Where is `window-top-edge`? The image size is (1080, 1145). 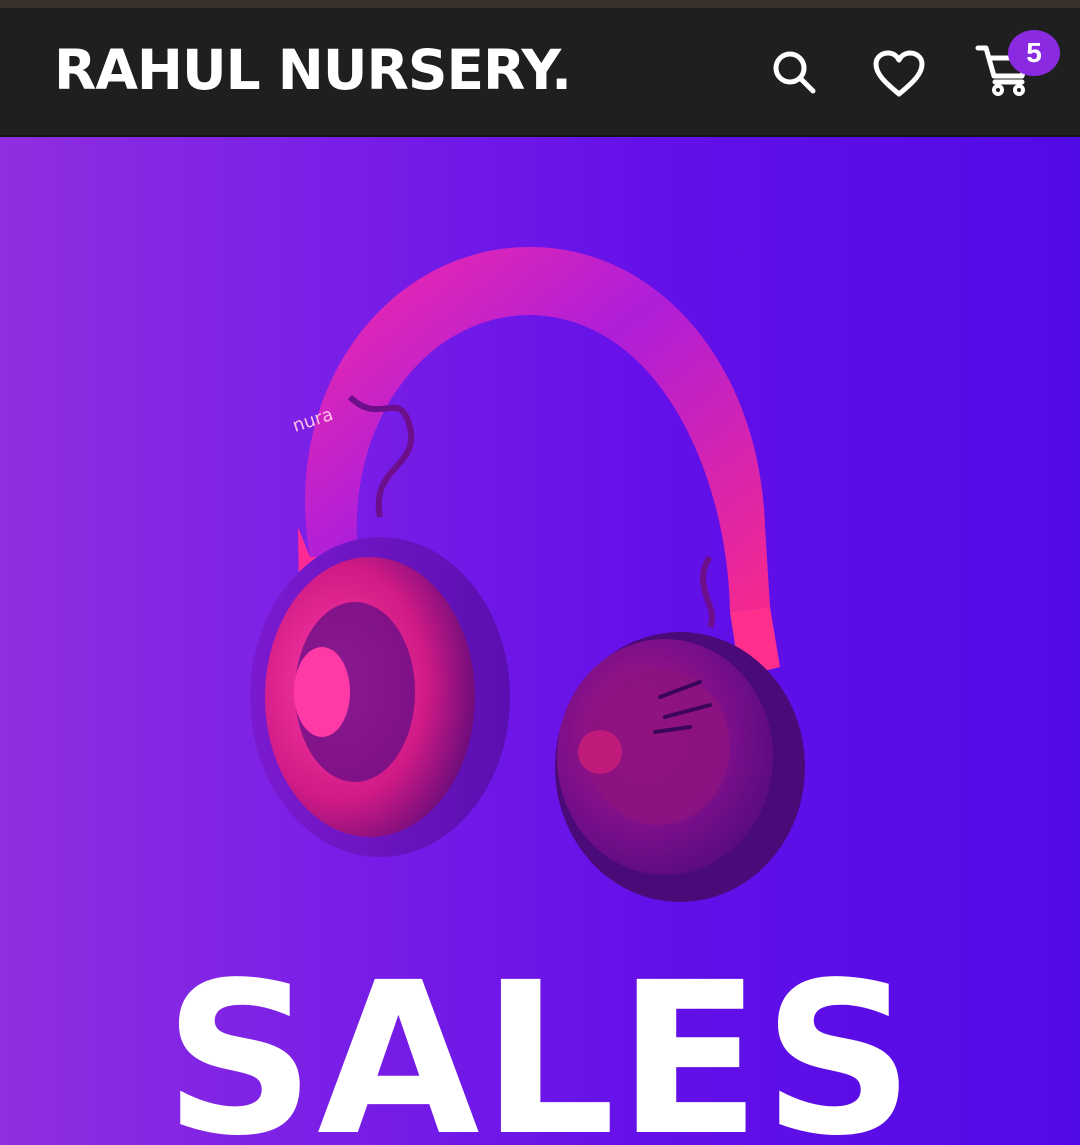 window-top-edge is located at coordinates (540, 4).